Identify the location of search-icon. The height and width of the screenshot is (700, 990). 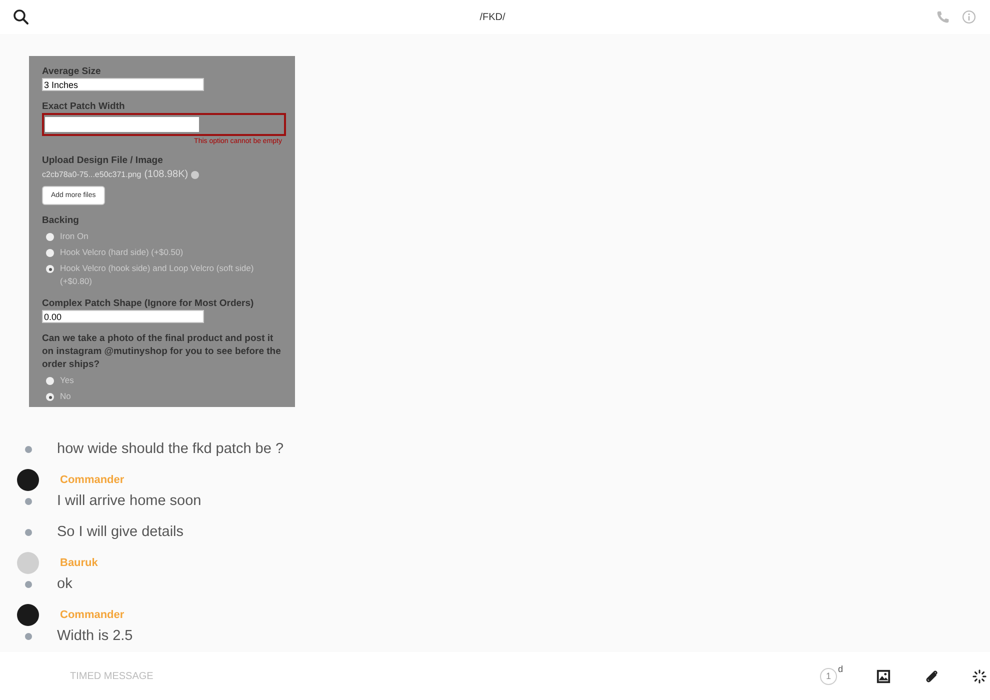
(21, 17).